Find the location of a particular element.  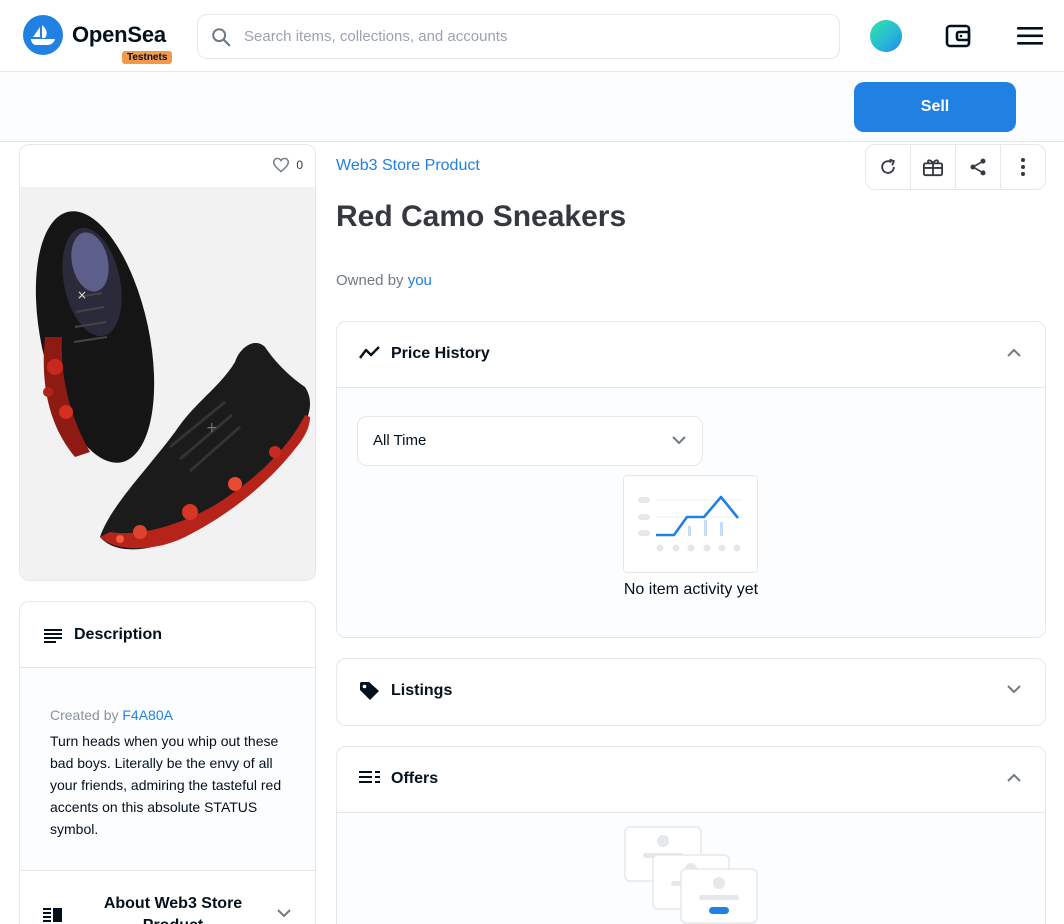

boat-icon is located at coordinates (43, 35).